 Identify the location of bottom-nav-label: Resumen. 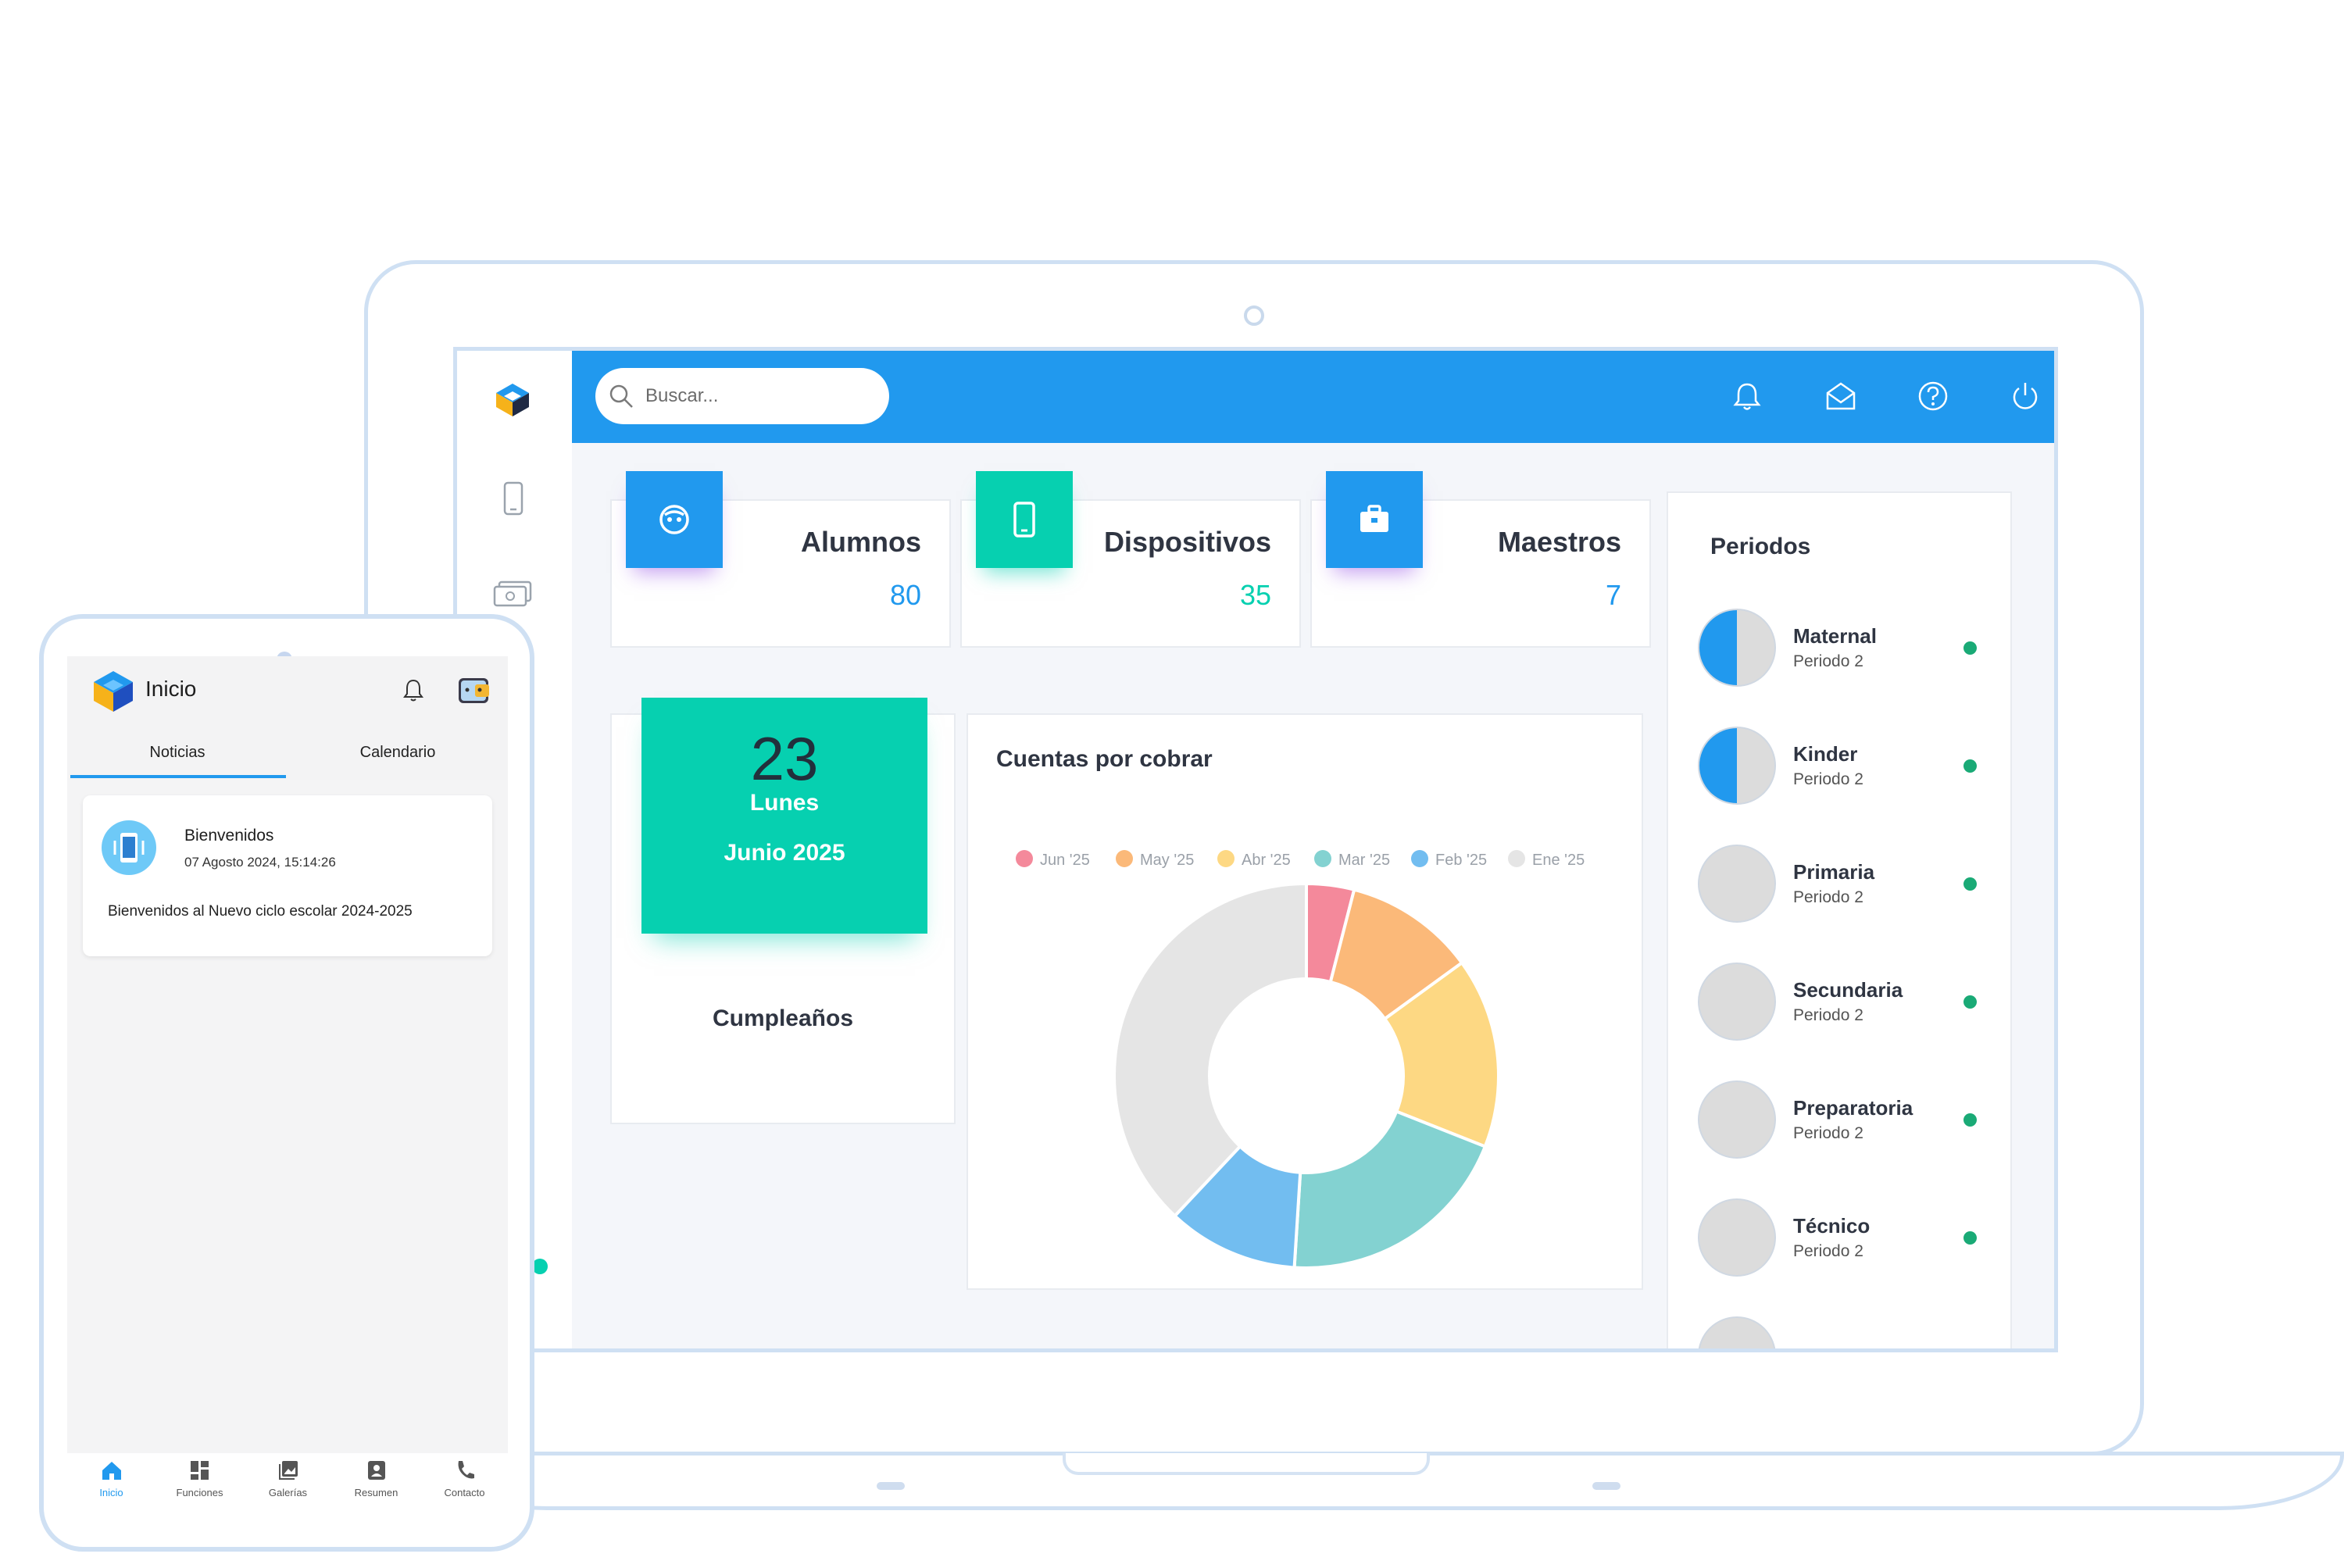
(376, 1492).